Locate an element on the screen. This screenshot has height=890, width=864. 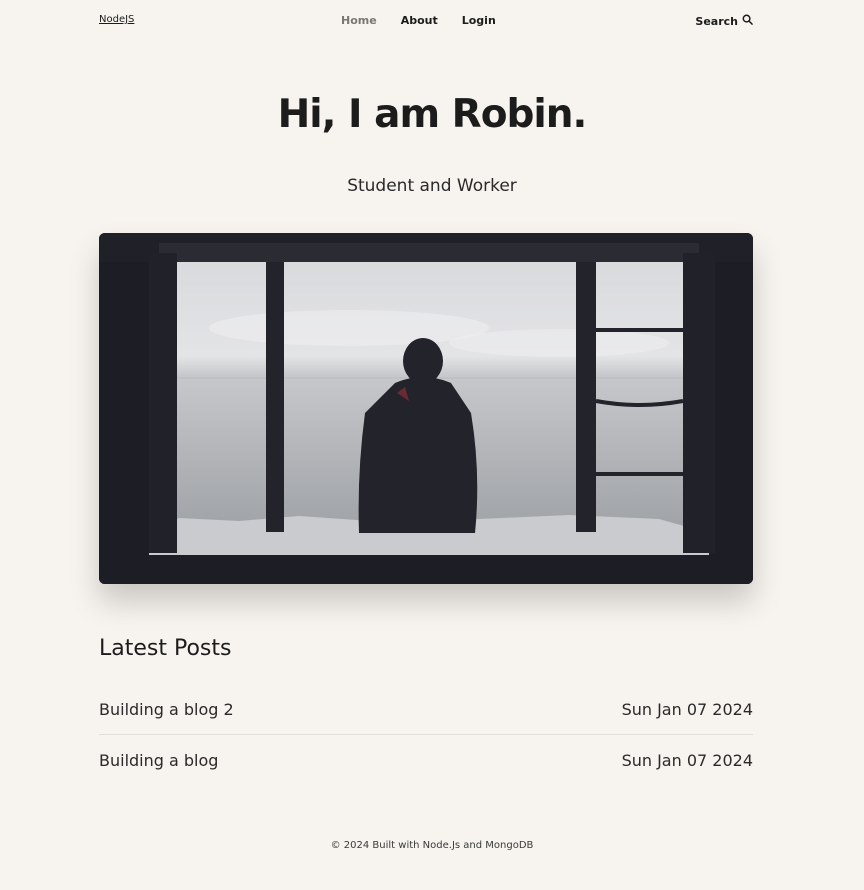
logo-link: NodeJS is located at coordinates (116, 19).